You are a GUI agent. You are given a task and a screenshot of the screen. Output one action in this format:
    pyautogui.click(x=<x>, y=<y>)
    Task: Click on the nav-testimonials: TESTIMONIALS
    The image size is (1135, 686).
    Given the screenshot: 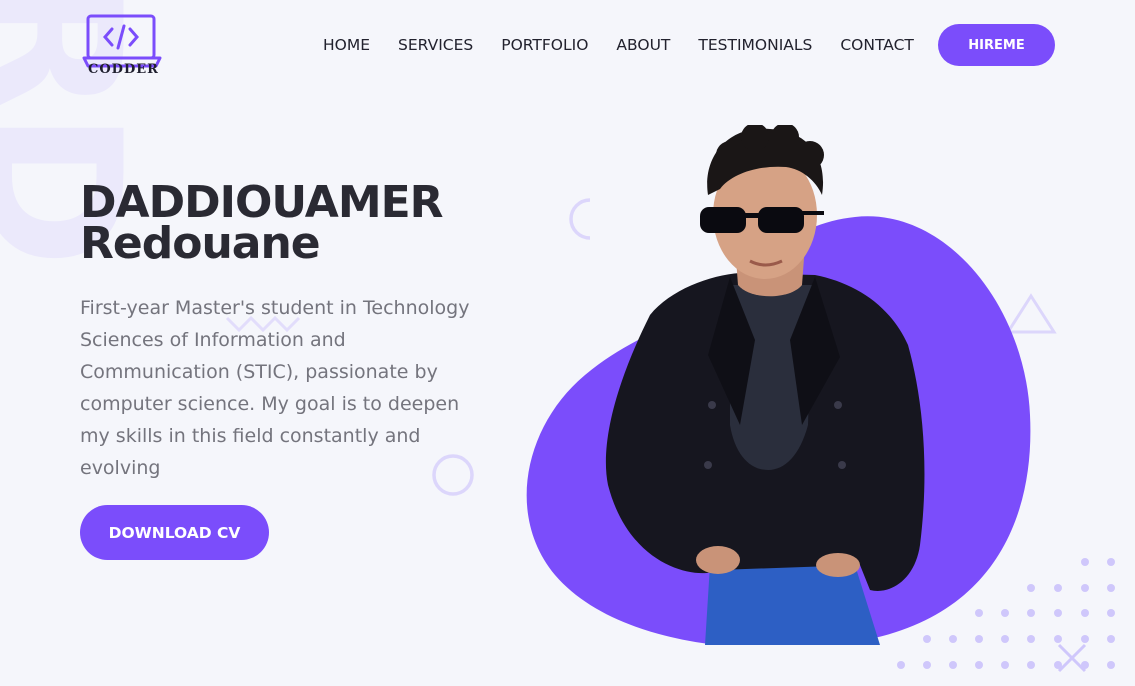 What is the action you would take?
    pyautogui.click(x=755, y=45)
    